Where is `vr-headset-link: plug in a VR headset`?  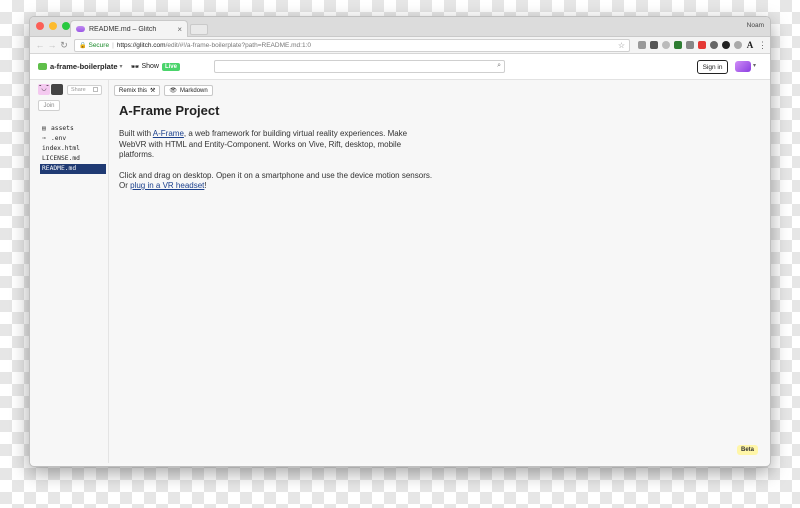 vr-headset-link: plug in a VR headset is located at coordinates (167, 185).